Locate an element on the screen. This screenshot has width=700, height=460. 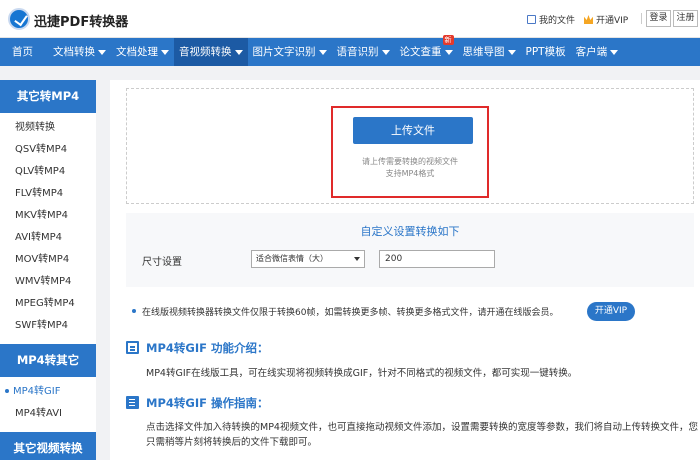
highlight-box: 上传文件 请上传需要转换的视频文件 支持MP4格式 is located at coordinates (410, 152).